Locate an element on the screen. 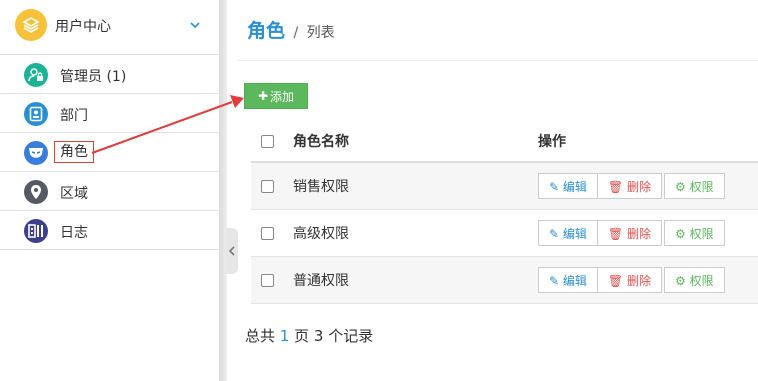 The width and height of the screenshot is (758, 381). table-row: 销售权限 ✎ 编辑 🗑 删除 ⚙ 权限 is located at coordinates (504, 186).